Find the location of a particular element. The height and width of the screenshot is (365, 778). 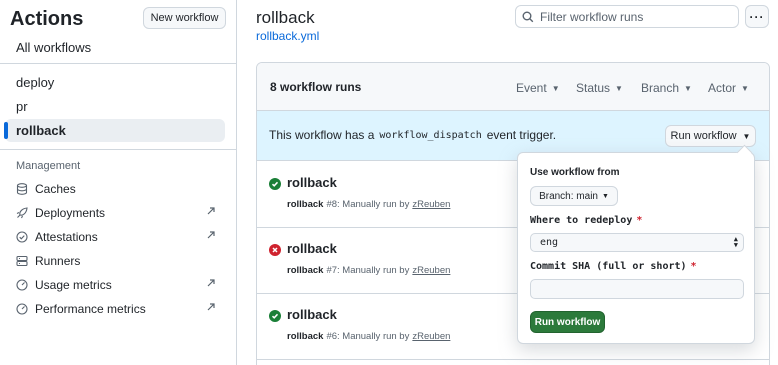

sidebar-item-label: pr is located at coordinates (22, 106).